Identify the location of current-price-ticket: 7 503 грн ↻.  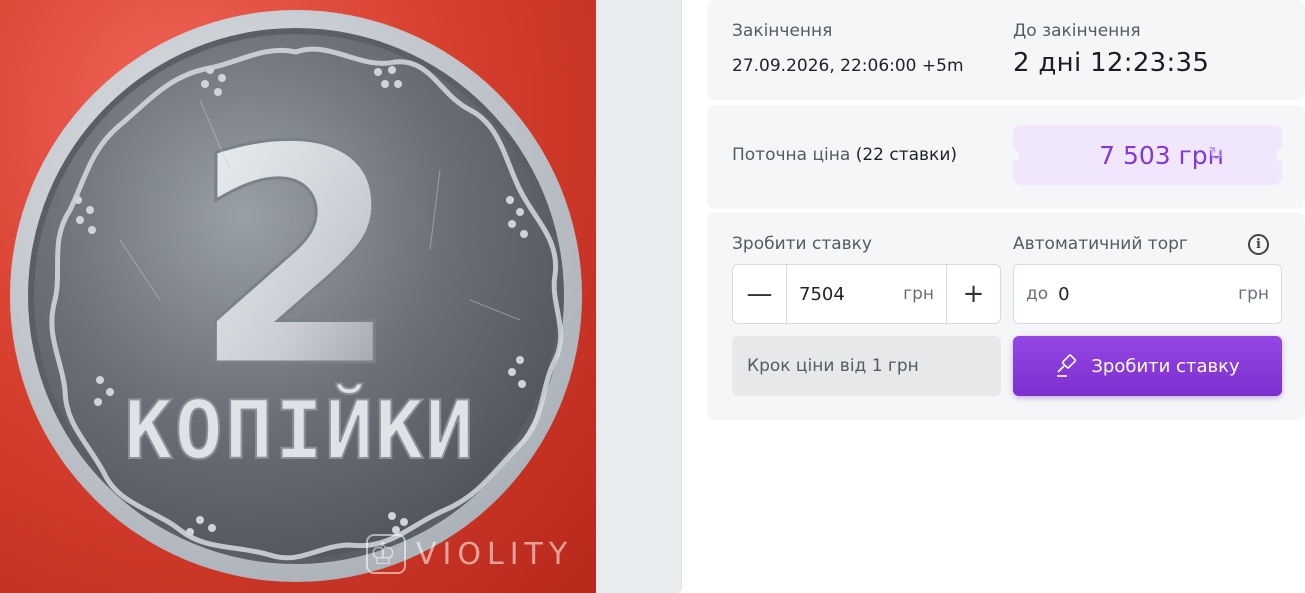
(1147, 155).